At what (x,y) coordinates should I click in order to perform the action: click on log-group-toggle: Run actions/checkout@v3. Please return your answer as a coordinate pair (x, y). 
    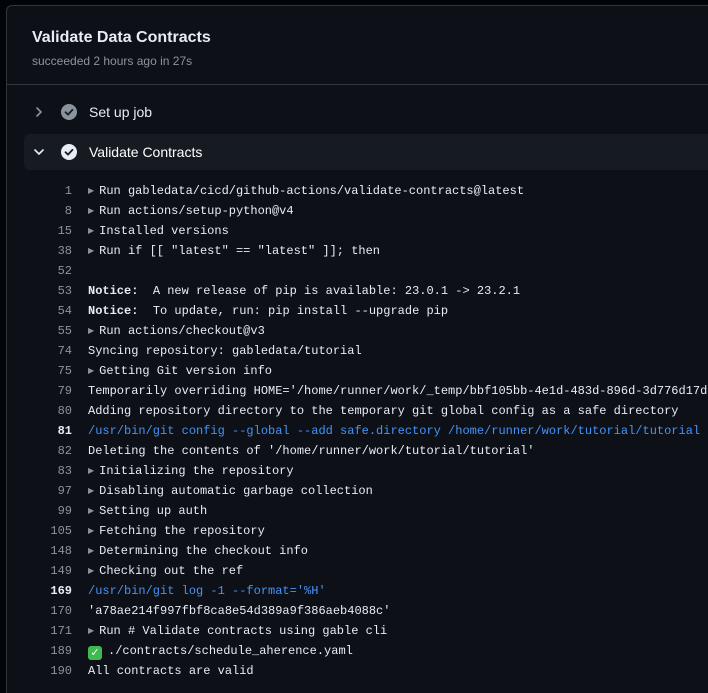
    Looking at the image, I should click on (168, 331).